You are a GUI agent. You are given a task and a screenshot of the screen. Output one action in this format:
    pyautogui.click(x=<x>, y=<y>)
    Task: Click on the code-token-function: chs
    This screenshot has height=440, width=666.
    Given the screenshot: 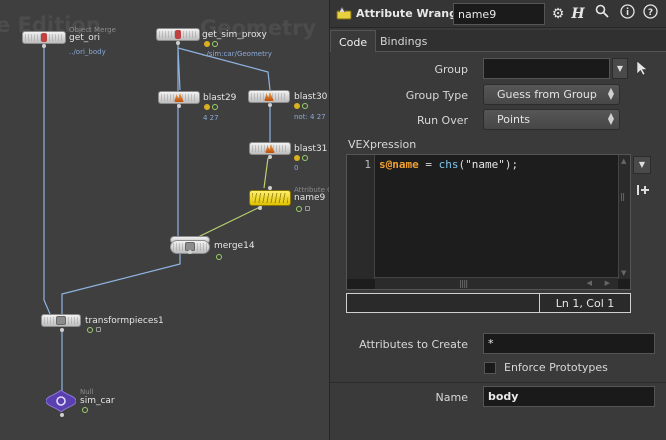 What is the action you would take?
    pyautogui.click(x=448, y=164)
    